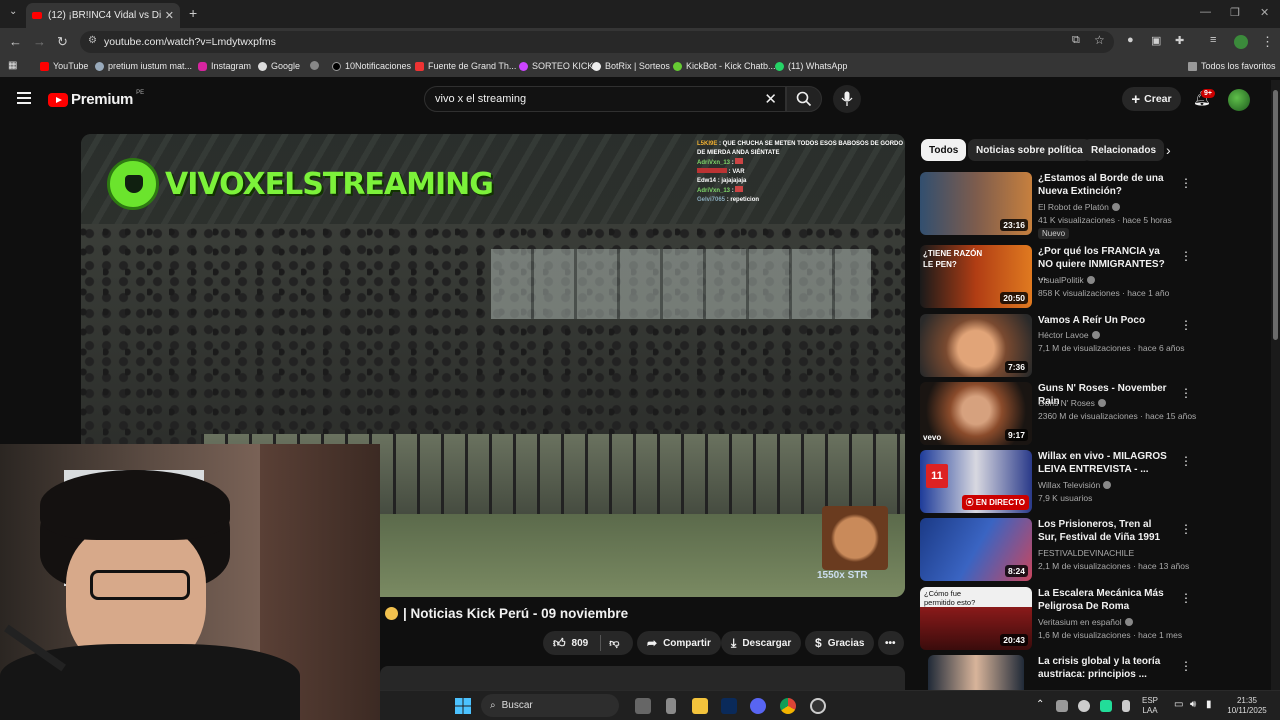 The height and width of the screenshot is (720, 1280). Describe the element at coordinates (976, 203) in the screenshot. I see `video-thumbnail: 23:16` at that location.